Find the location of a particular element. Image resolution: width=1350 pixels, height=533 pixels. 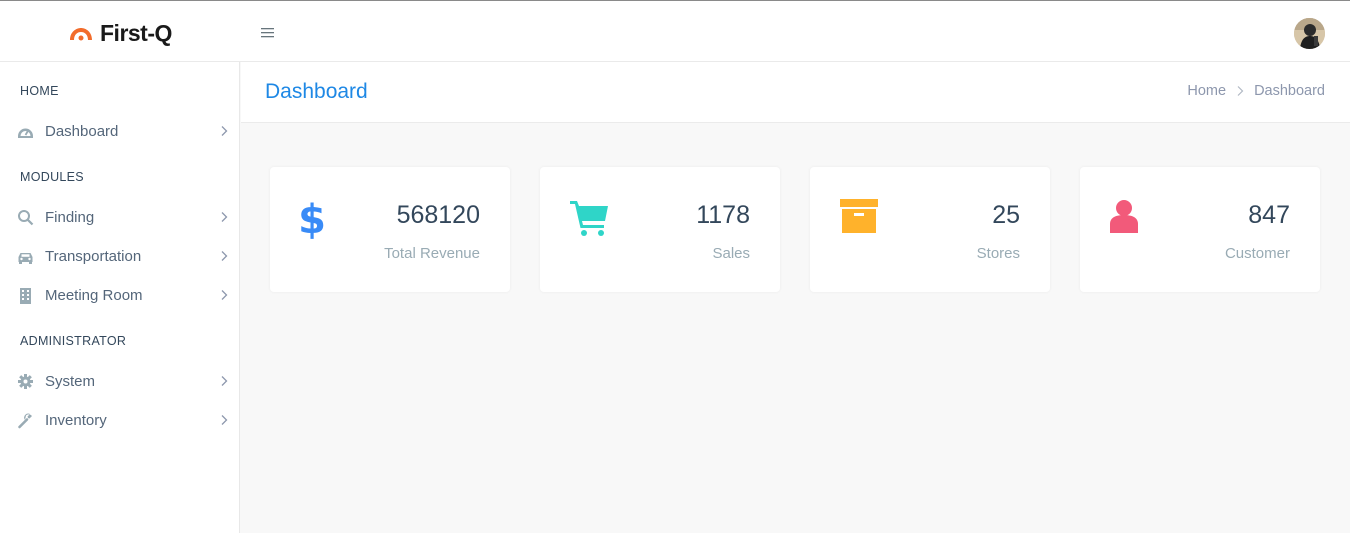

topbar: First-Q is located at coordinates (675, 31).